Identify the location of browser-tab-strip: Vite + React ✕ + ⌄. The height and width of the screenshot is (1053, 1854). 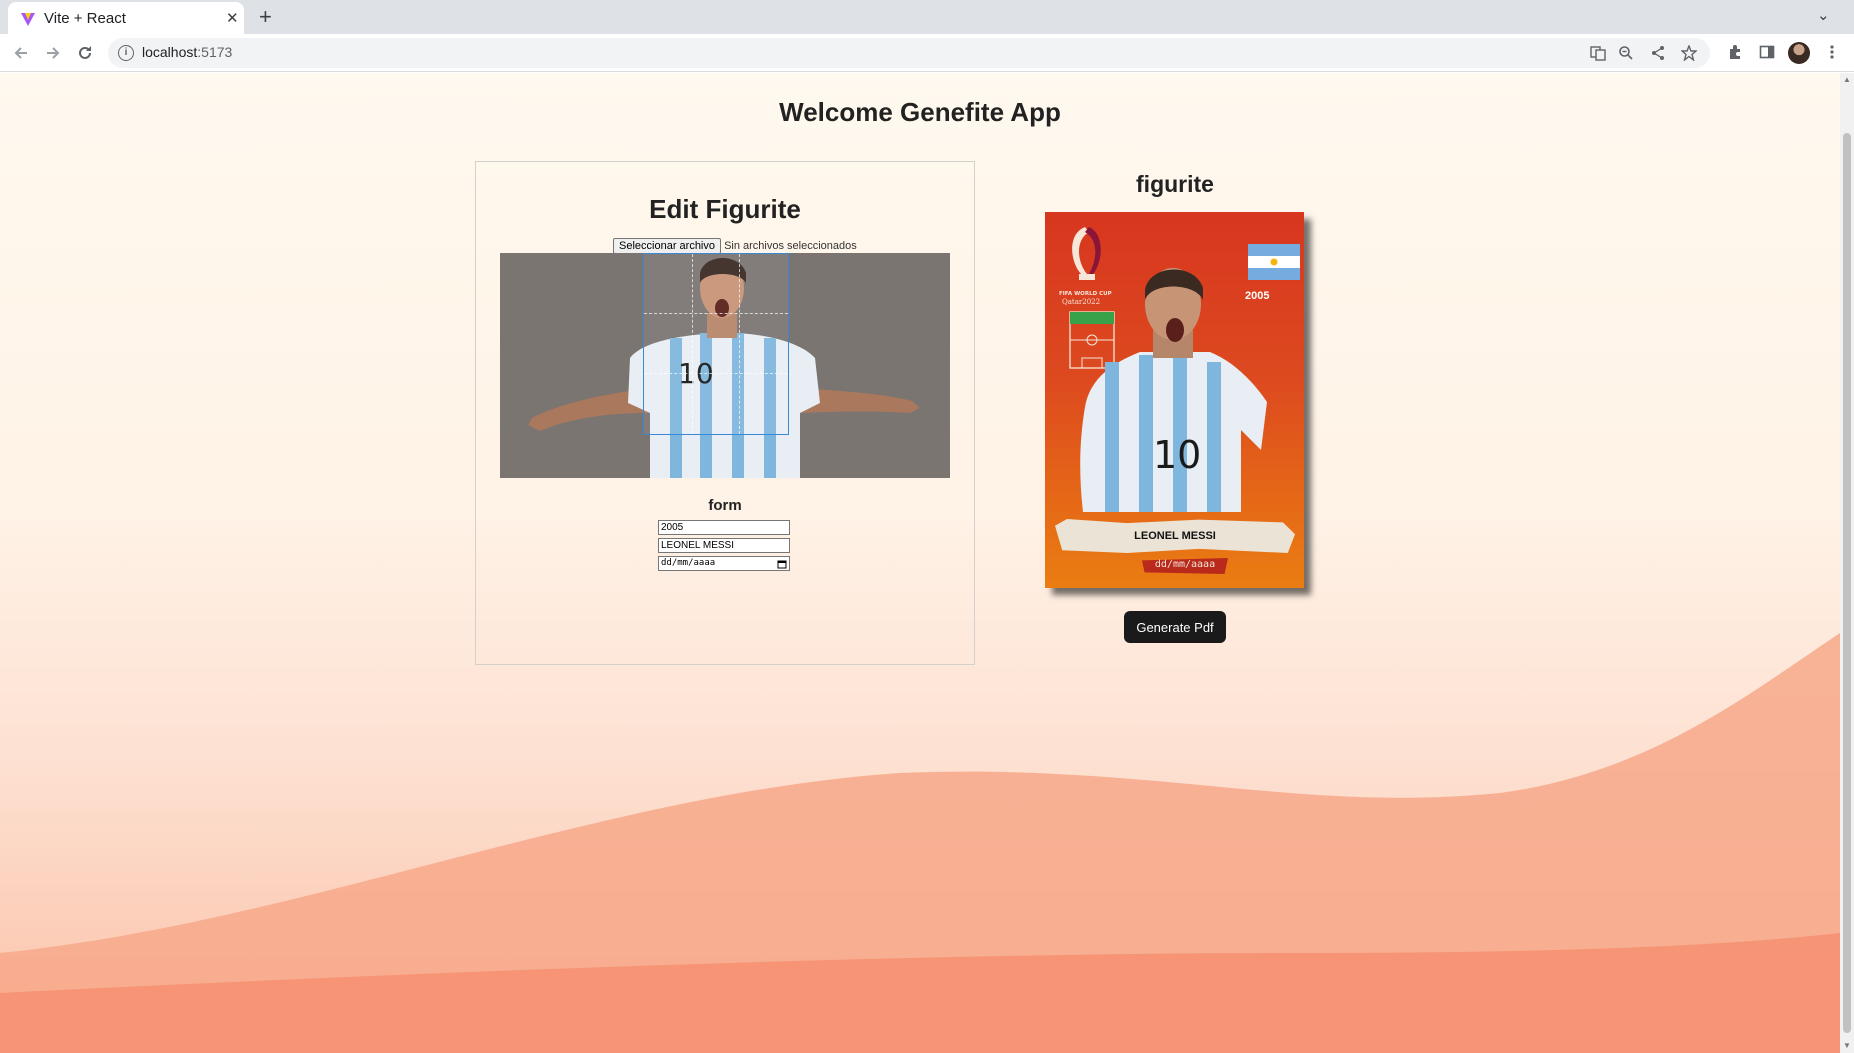
(927, 17).